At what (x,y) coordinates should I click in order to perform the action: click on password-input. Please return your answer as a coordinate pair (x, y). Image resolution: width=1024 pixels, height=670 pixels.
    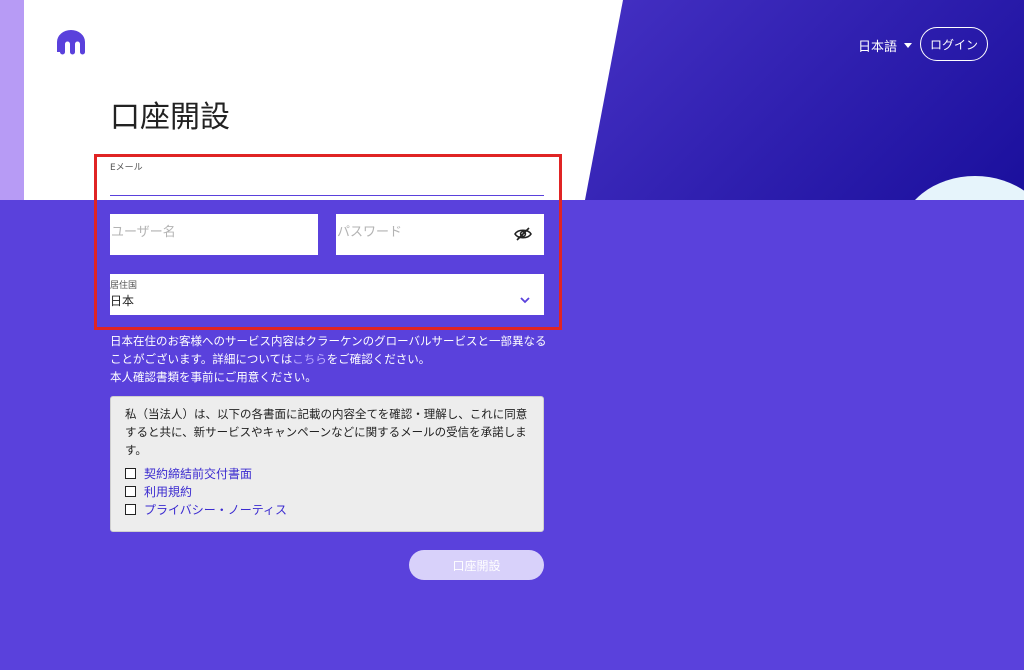
    Looking at the image, I should click on (440, 234).